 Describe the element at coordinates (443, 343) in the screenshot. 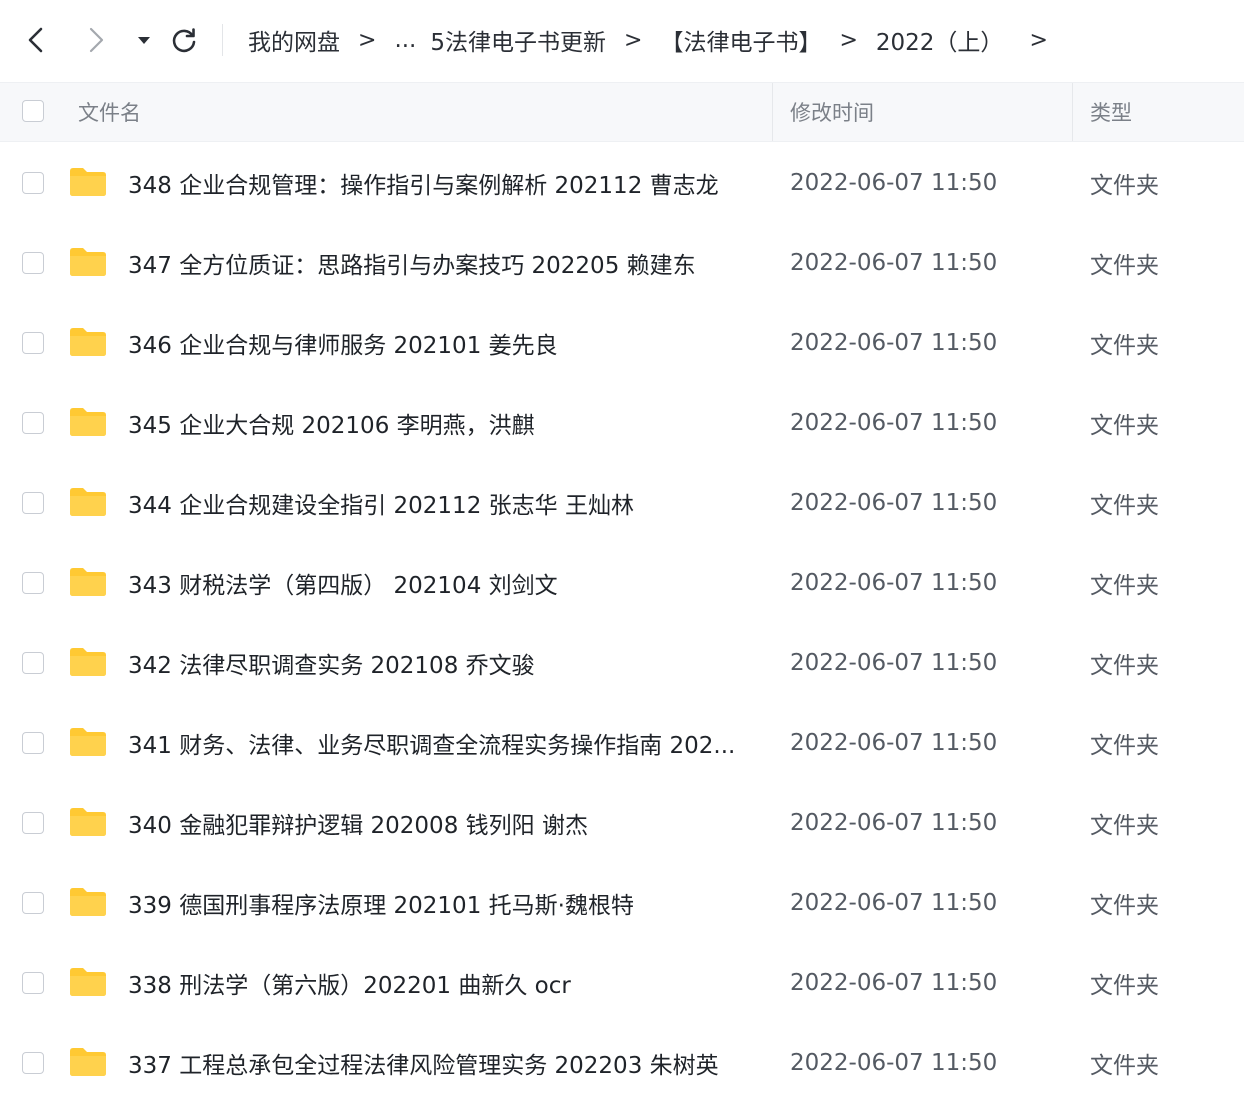

I see `file-name: 346 企业合规与律师服务 202101 姜先良` at that location.